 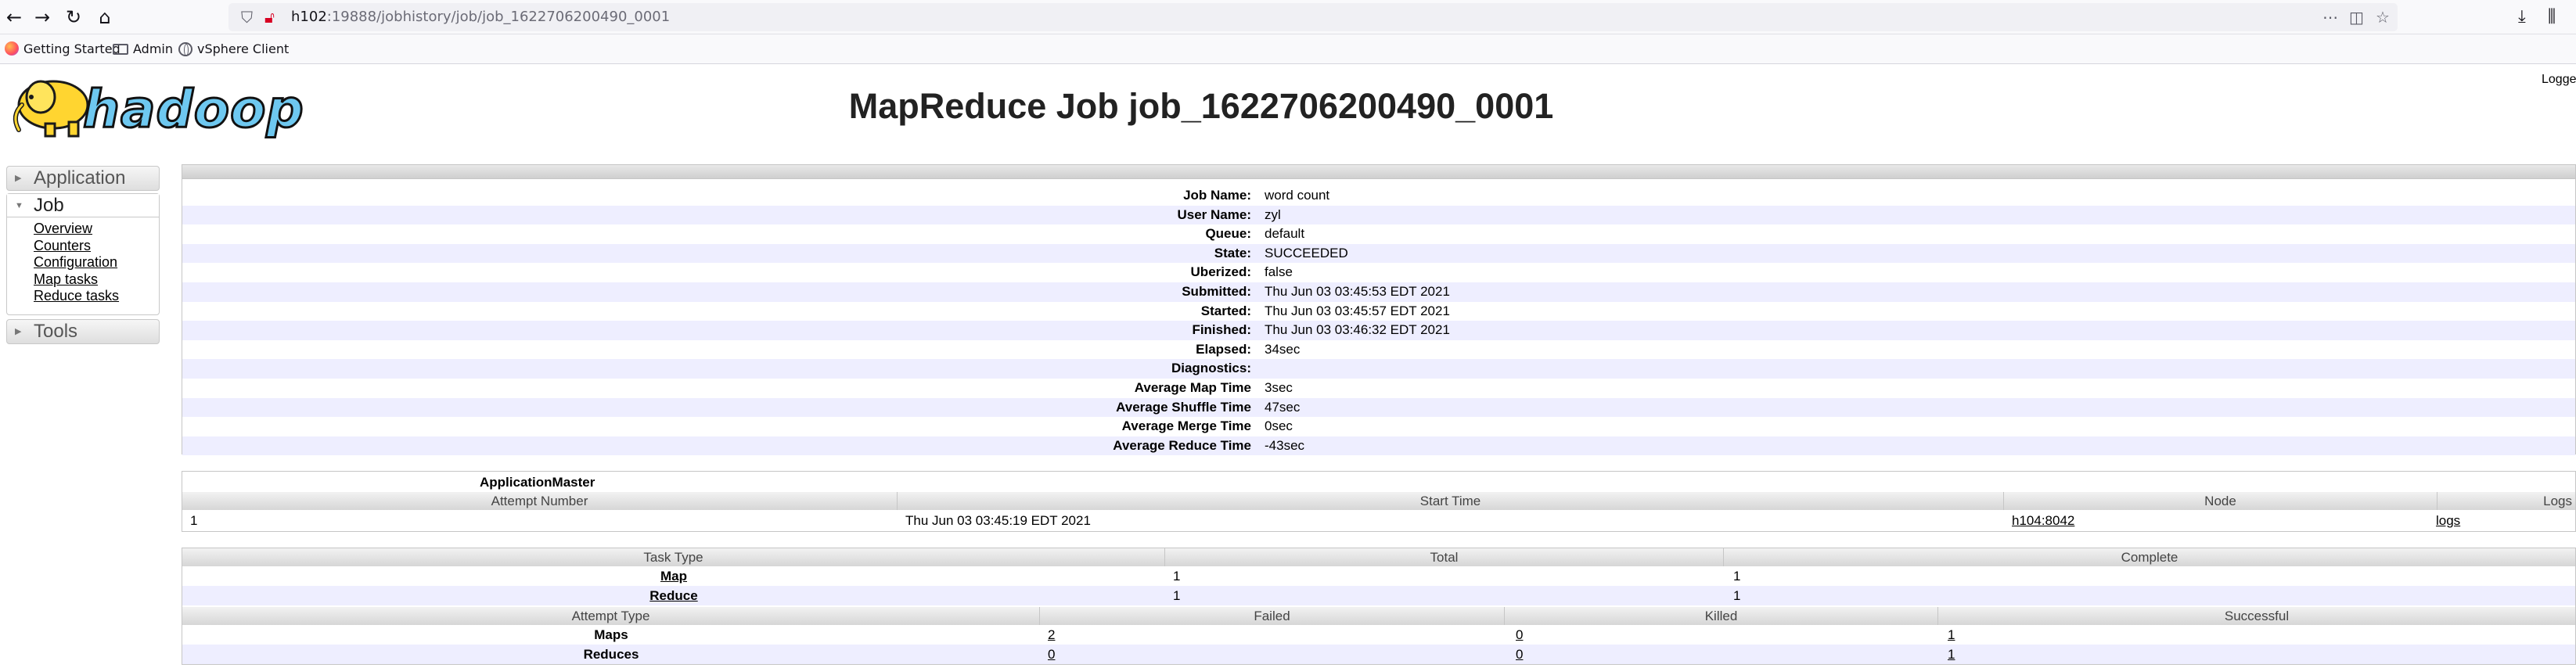 I want to click on info-key: Elapsed:, so click(x=1223, y=349).